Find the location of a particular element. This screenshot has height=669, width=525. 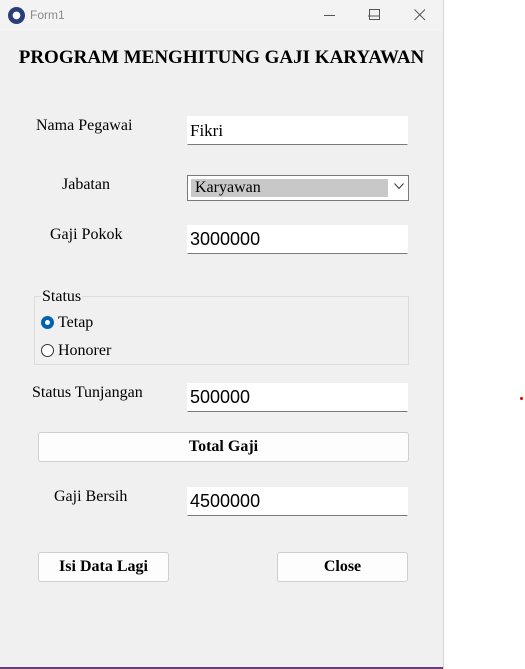

app-icon: ● is located at coordinates (16, 15).